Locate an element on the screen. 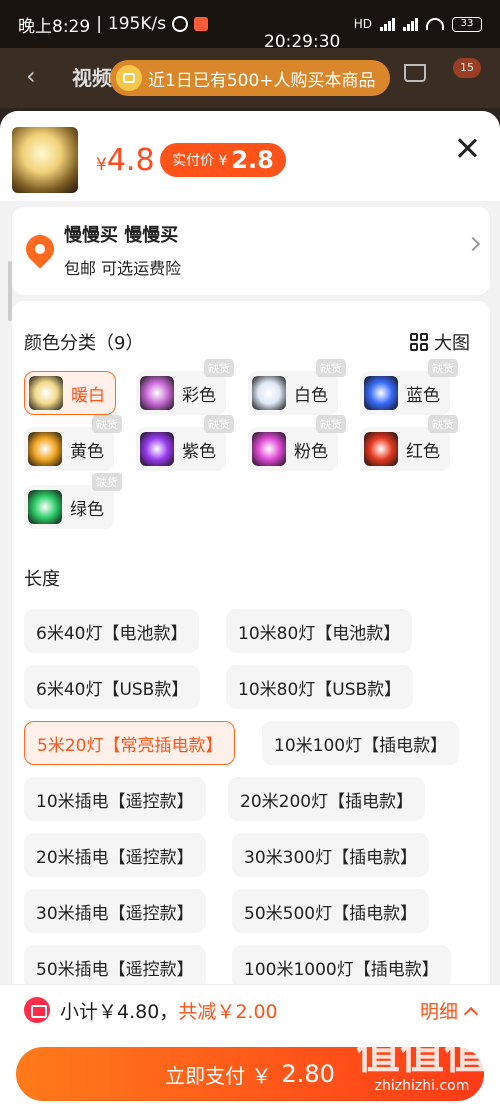 The image size is (500, 1111). shopping-bag-icon is located at coordinates (129, 78).